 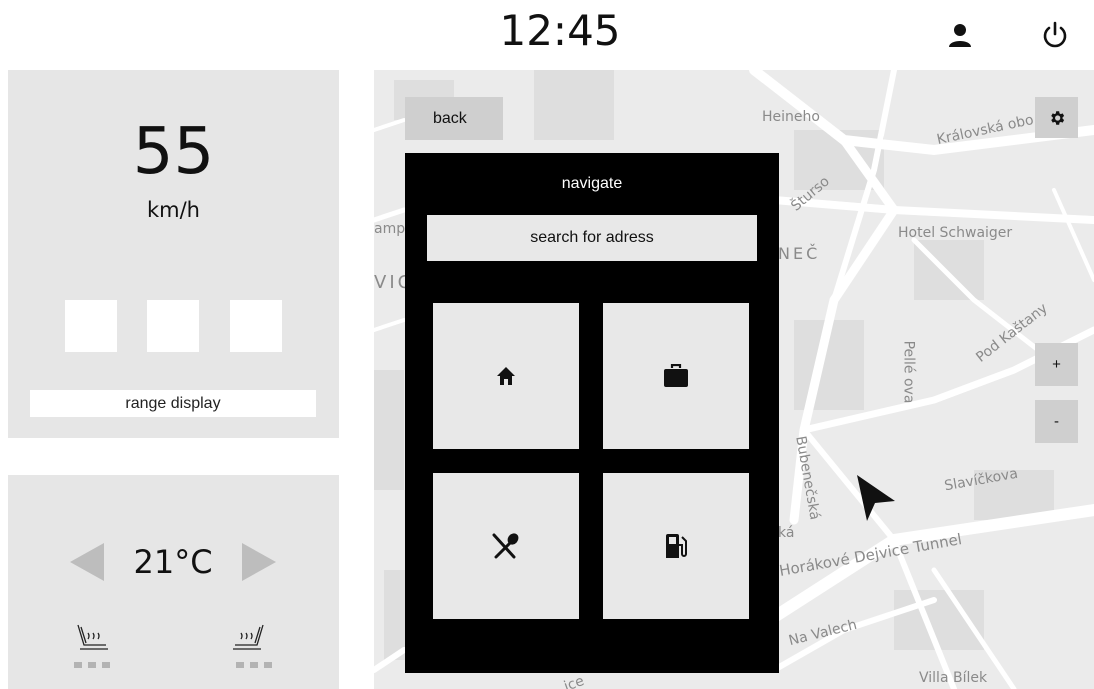 I want to click on person-icon, so click(x=960, y=35).